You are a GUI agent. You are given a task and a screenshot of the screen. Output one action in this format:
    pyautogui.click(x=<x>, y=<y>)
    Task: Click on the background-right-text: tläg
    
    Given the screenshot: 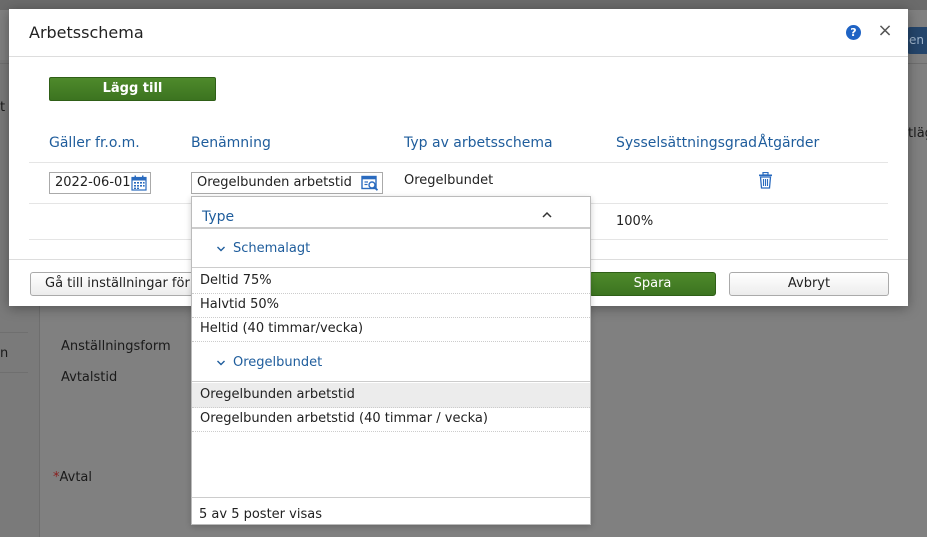 What is the action you would take?
    pyautogui.click(x=917, y=133)
    